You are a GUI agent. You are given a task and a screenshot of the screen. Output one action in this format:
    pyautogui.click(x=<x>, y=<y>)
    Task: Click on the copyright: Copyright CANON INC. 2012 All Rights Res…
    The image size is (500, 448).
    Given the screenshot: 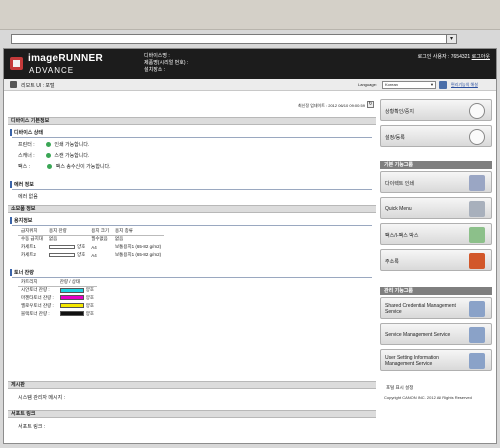 What is the action you would take?
    pyautogui.click(x=428, y=397)
    